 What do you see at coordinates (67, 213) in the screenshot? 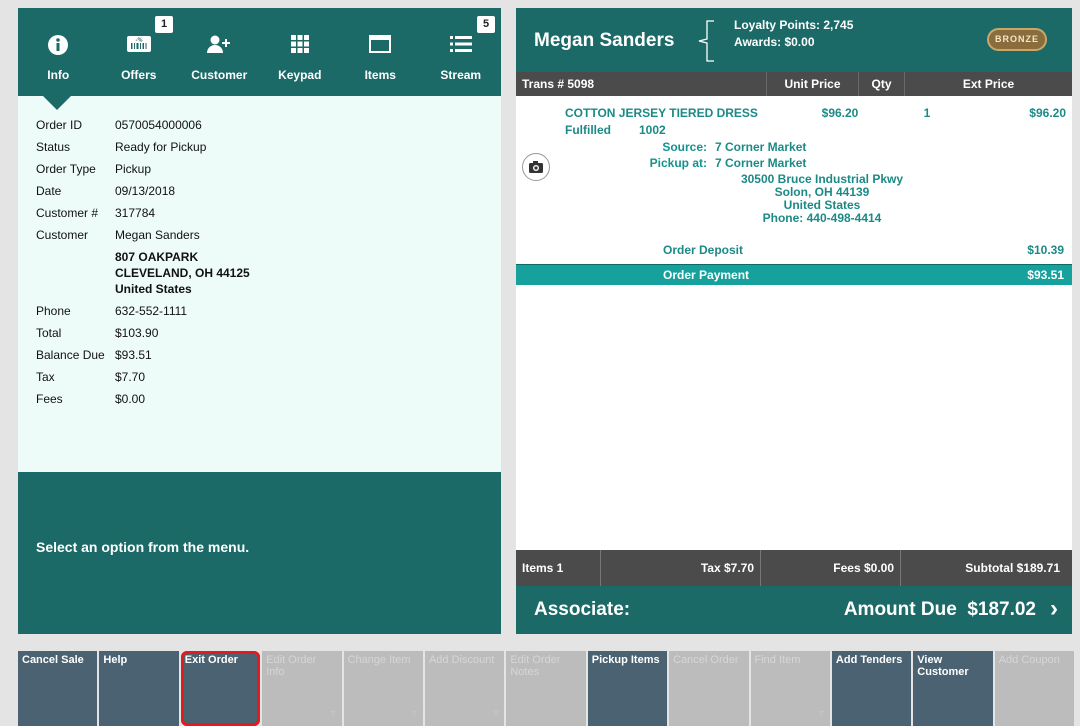
I see `detail-label: Customer #` at bounding box center [67, 213].